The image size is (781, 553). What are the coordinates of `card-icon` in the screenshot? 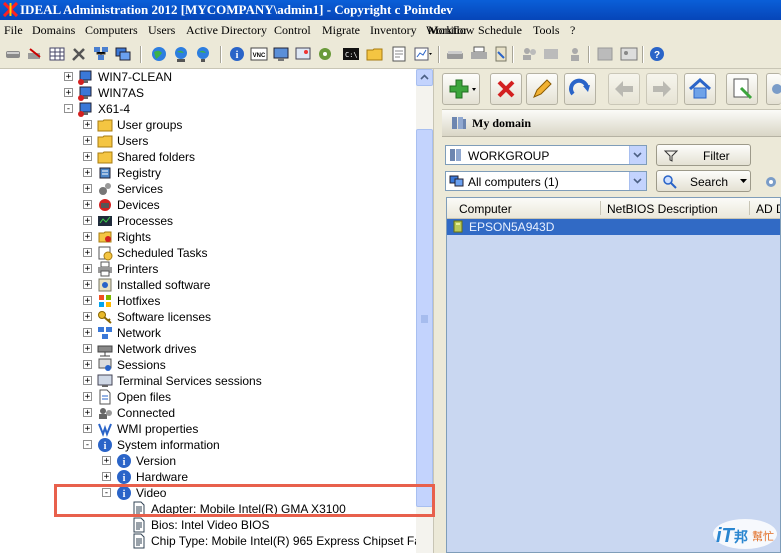 It's located at (629, 54).